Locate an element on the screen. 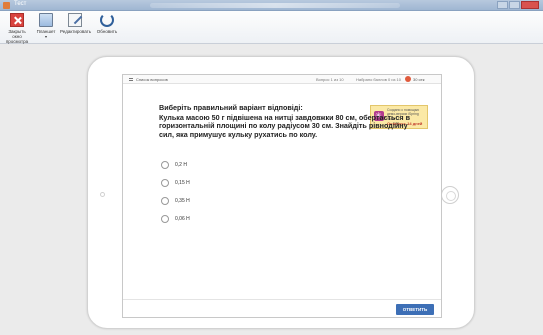 The height and width of the screenshot is (335, 543). chevron-down-icon: ▾ is located at coordinates (45, 36).